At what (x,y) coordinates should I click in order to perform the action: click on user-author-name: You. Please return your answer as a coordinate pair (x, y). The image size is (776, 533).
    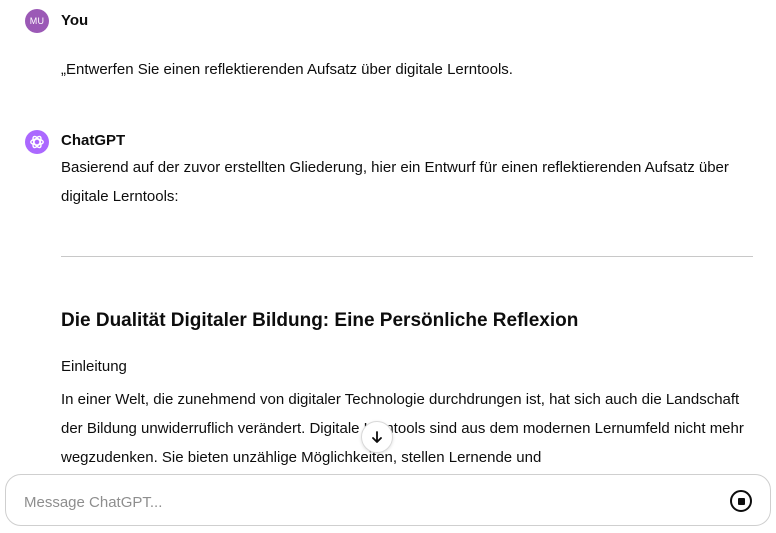
    Looking at the image, I should click on (75, 20).